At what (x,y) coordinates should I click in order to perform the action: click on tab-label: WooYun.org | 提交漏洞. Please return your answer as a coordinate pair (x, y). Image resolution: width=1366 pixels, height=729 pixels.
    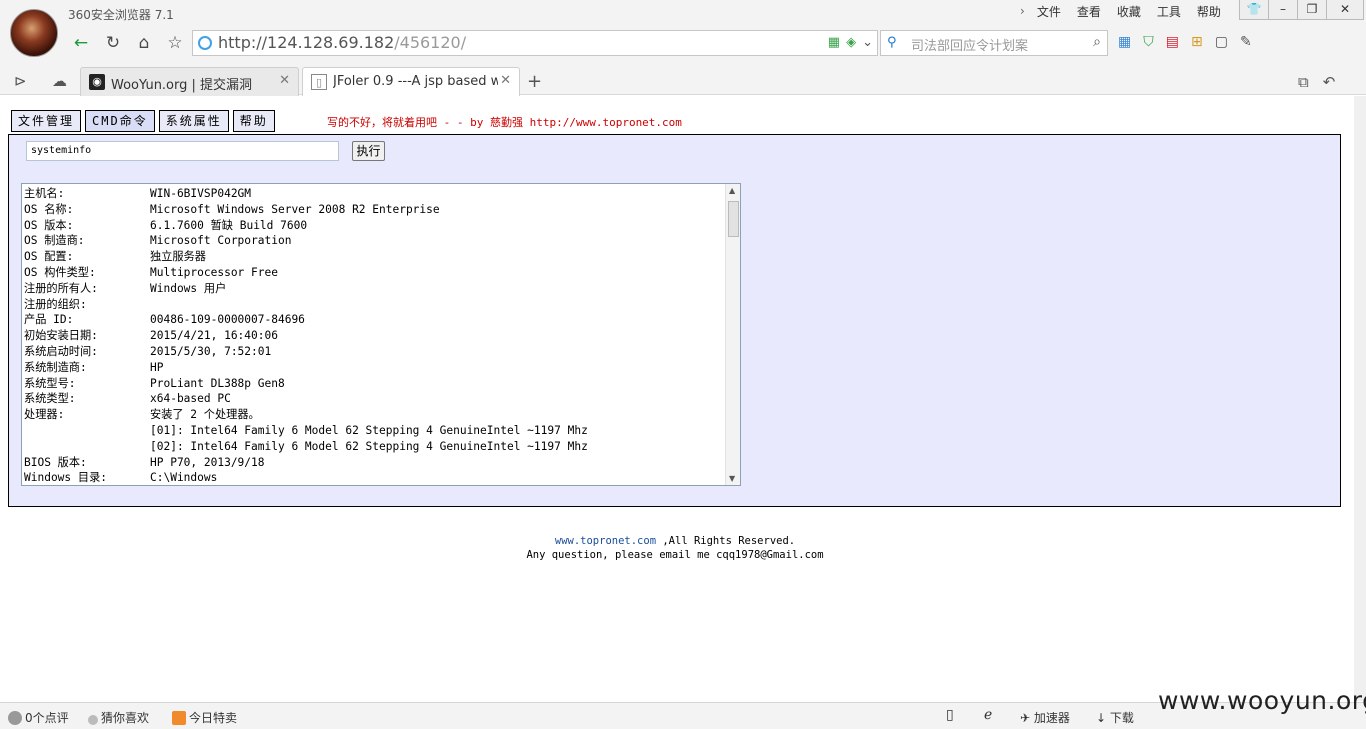
    Looking at the image, I should click on (182, 85).